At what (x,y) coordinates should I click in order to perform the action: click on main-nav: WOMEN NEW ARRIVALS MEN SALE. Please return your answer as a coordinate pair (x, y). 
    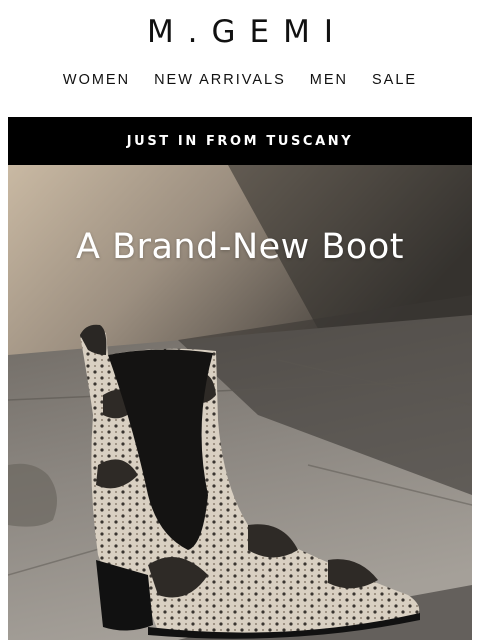
    Looking at the image, I should click on (240, 80).